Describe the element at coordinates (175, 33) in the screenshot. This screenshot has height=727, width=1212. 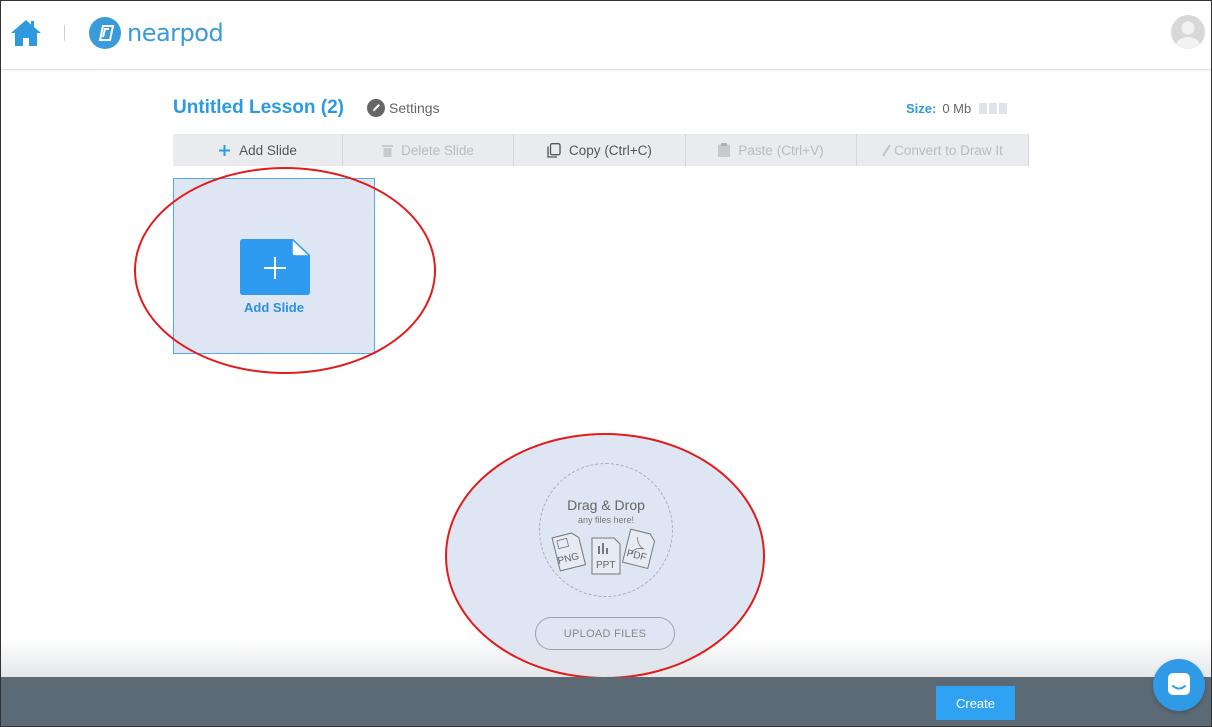
I see `brand-name: nearpod` at that location.